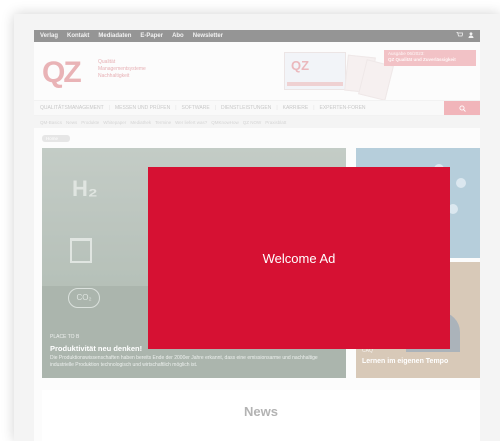 The width and height of the screenshot is (500, 441). I want to click on welcome-ad-label: Welcome Ad, so click(299, 258).